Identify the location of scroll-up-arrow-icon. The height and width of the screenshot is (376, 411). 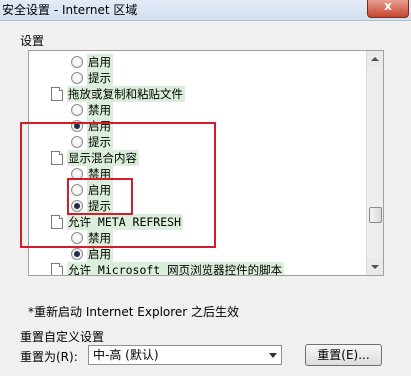
(375, 59).